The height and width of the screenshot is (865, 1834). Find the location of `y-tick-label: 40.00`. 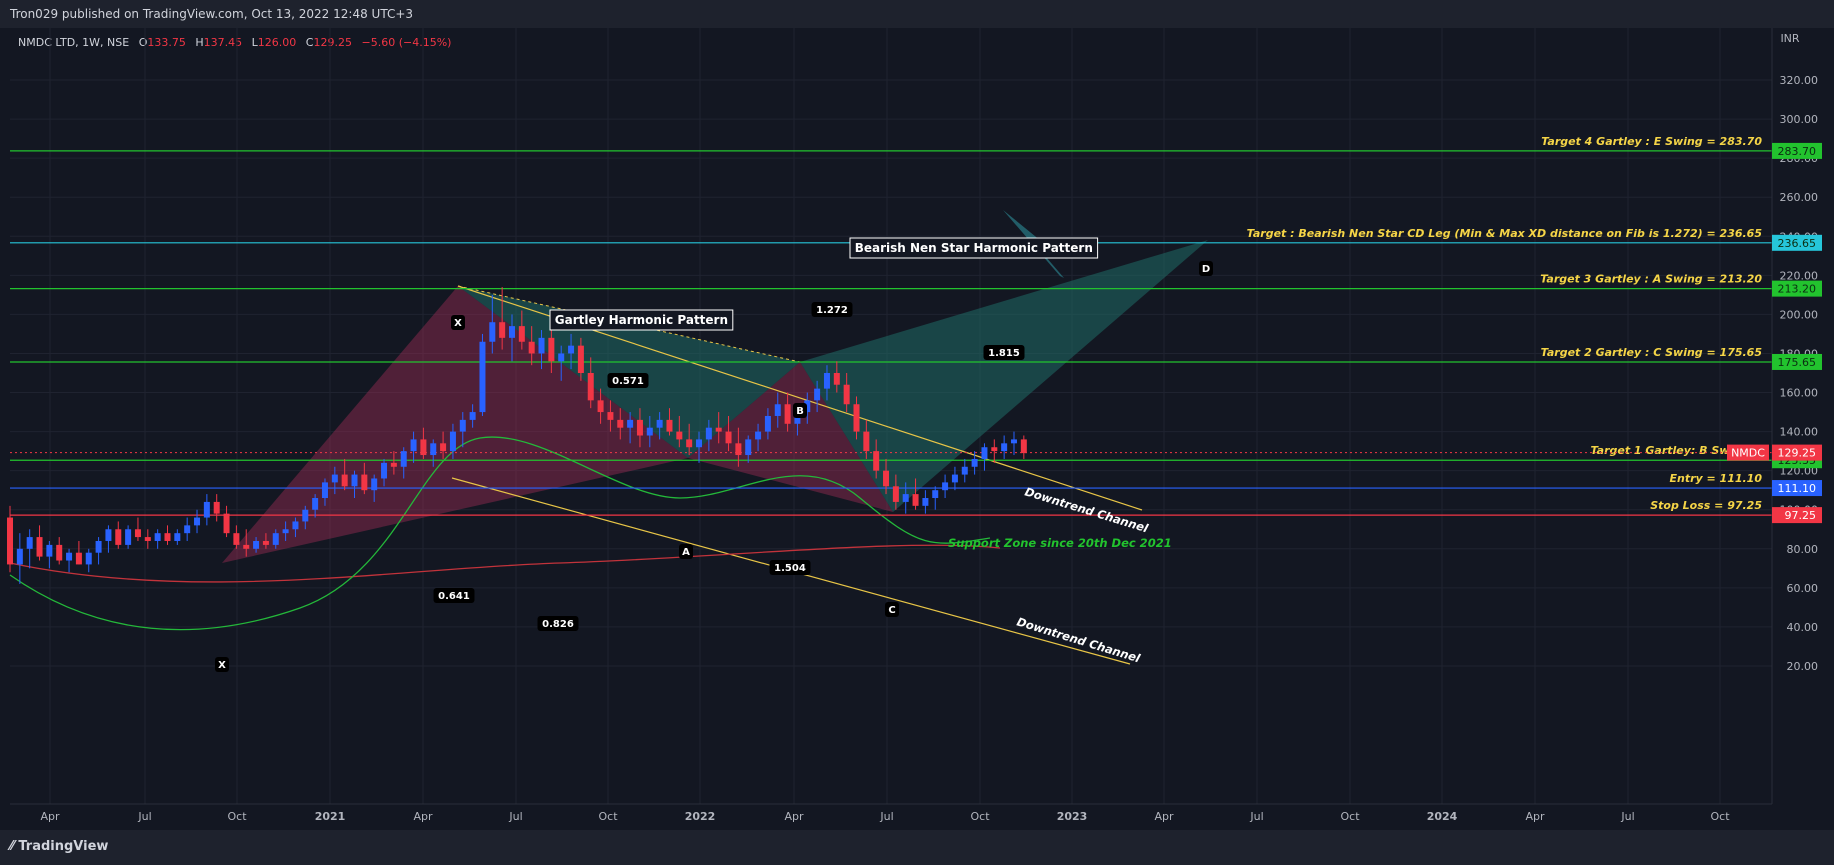

y-tick-label: 40.00 is located at coordinates (1803, 627).